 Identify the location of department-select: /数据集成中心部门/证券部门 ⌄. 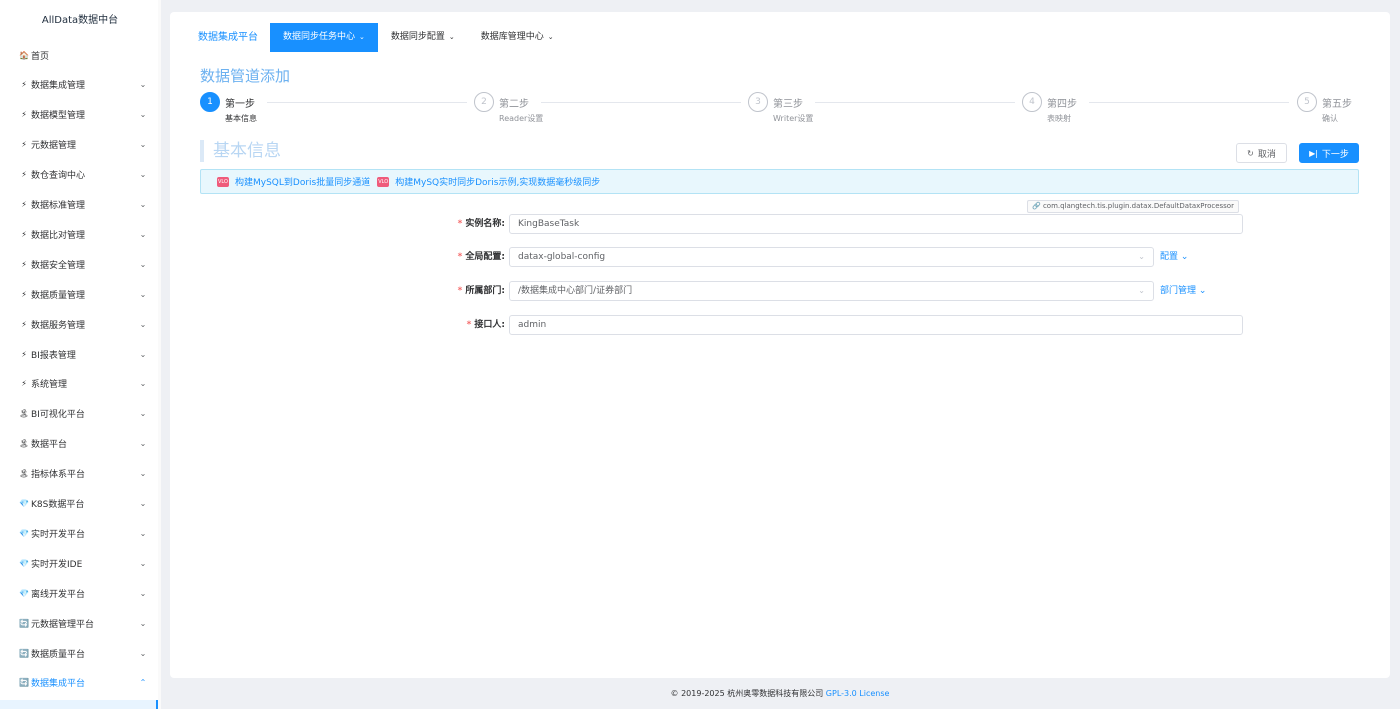
(831, 291).